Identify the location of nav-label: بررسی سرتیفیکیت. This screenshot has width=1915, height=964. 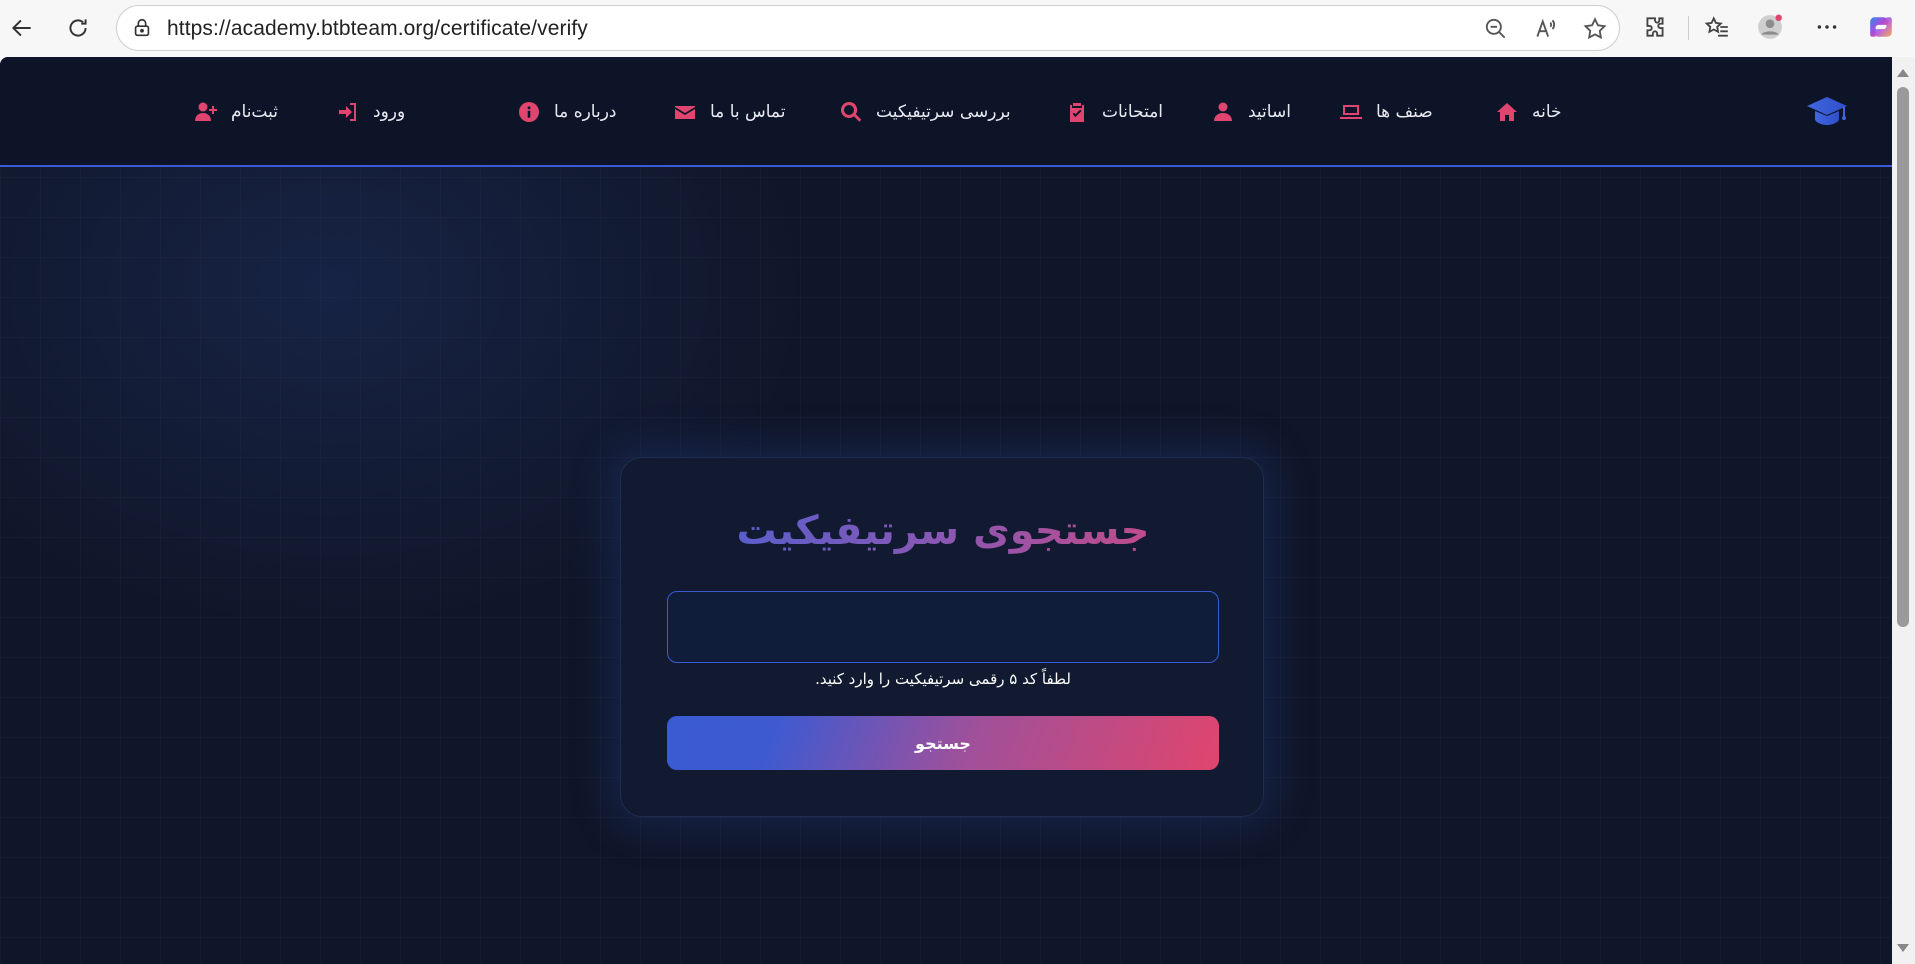
(943, 112).